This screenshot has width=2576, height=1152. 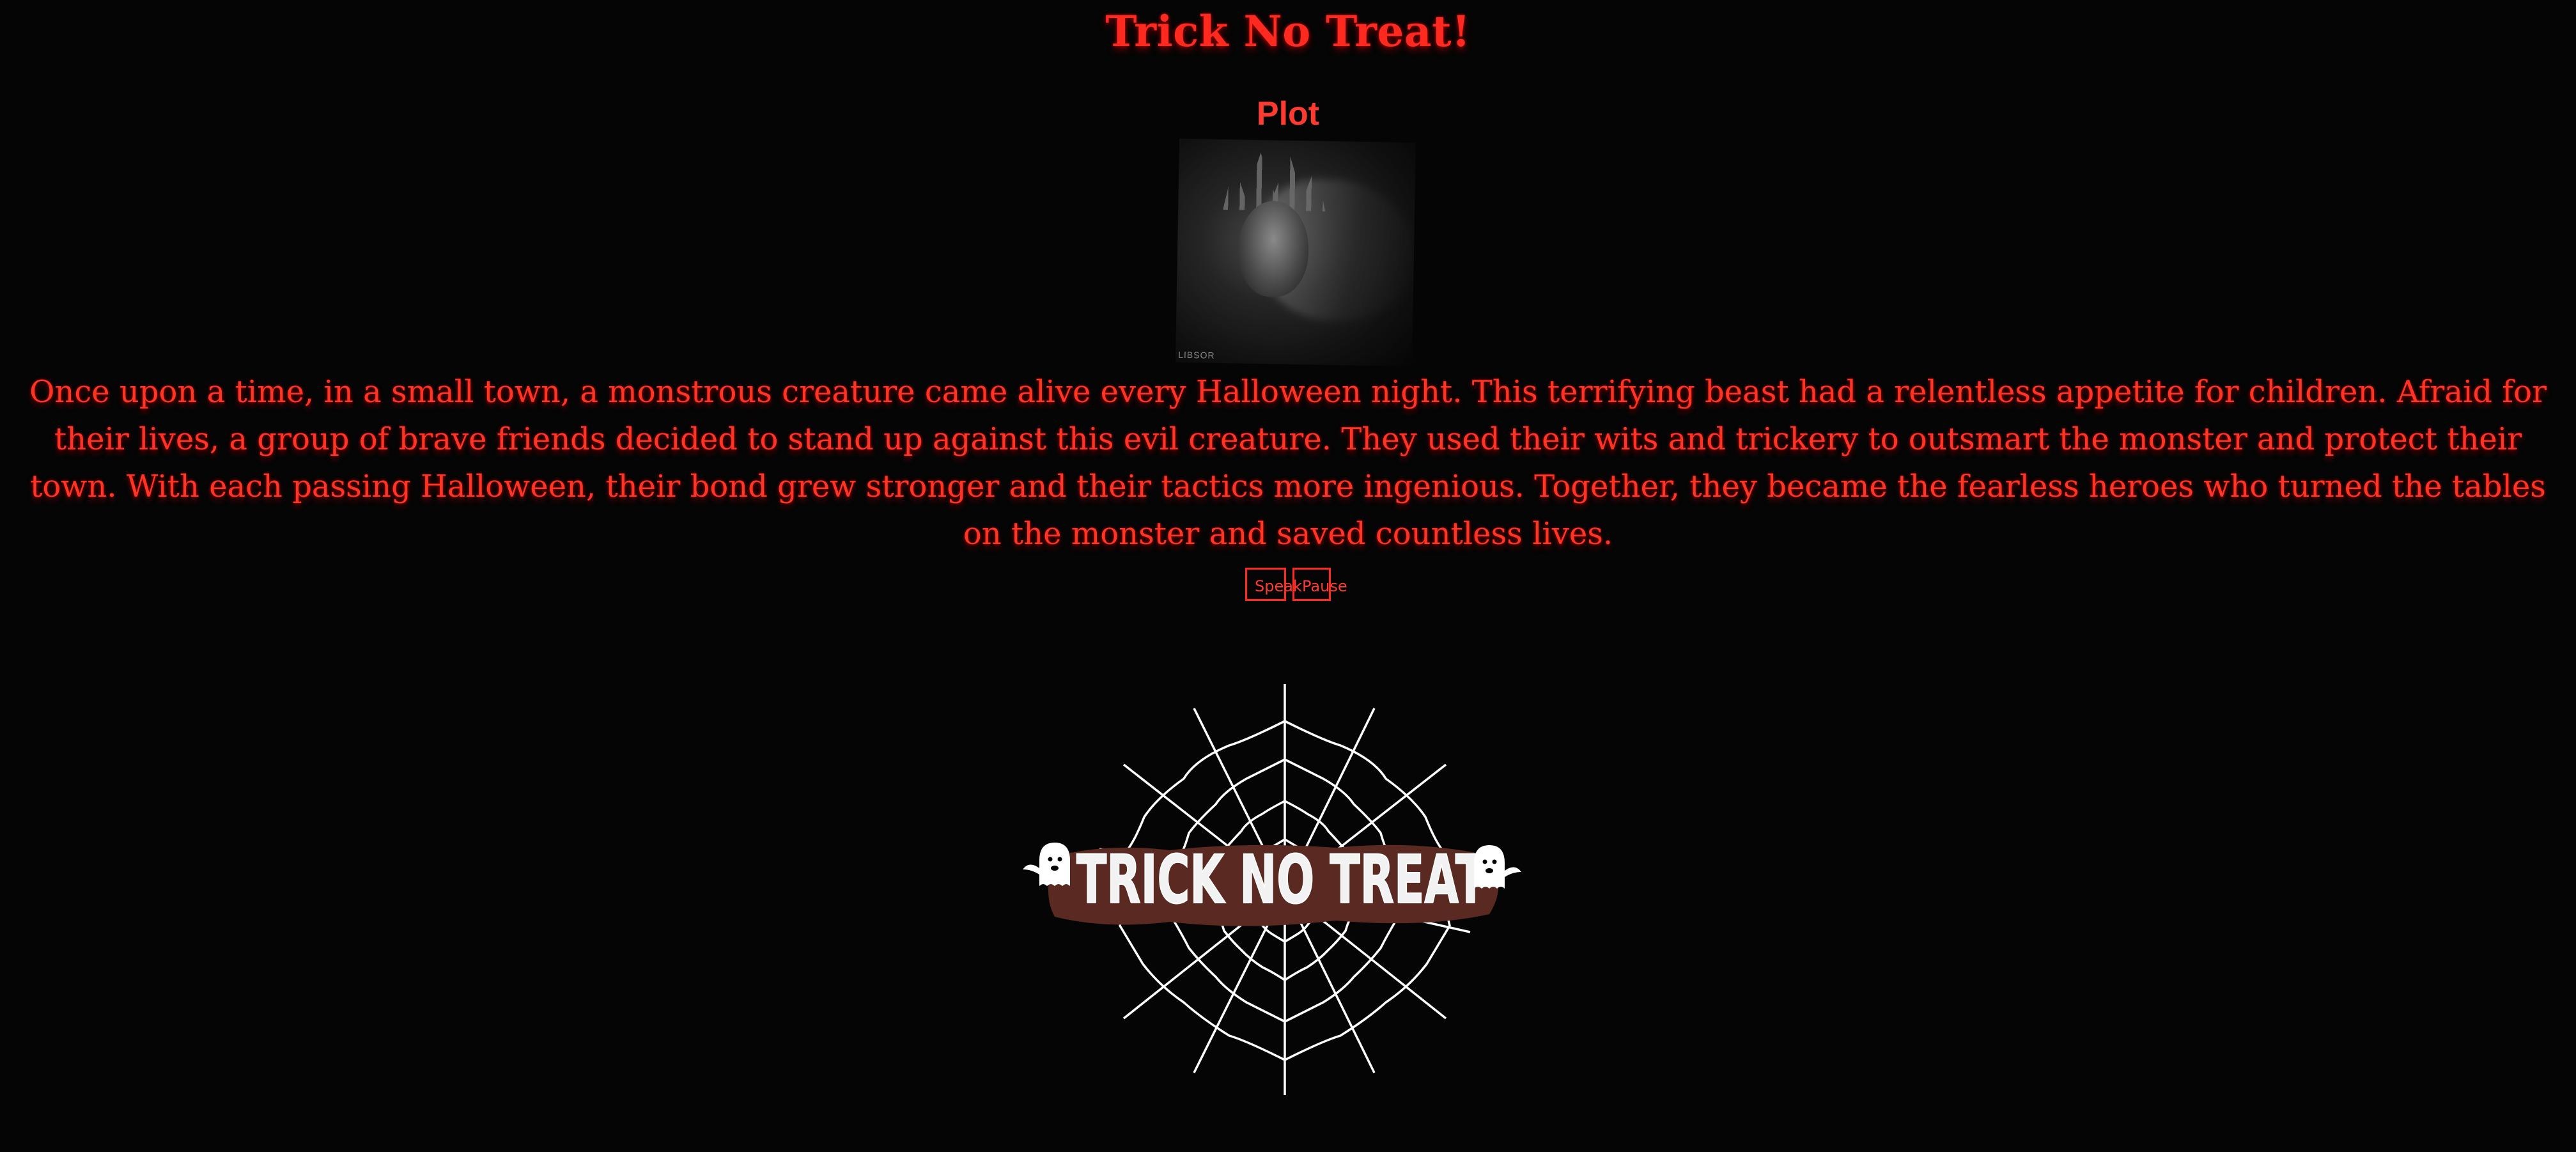 What do you see at coordinates (1319, 585) in the screenshot?
I see `pause-button: Pause` at bounding box center [1319, 585].